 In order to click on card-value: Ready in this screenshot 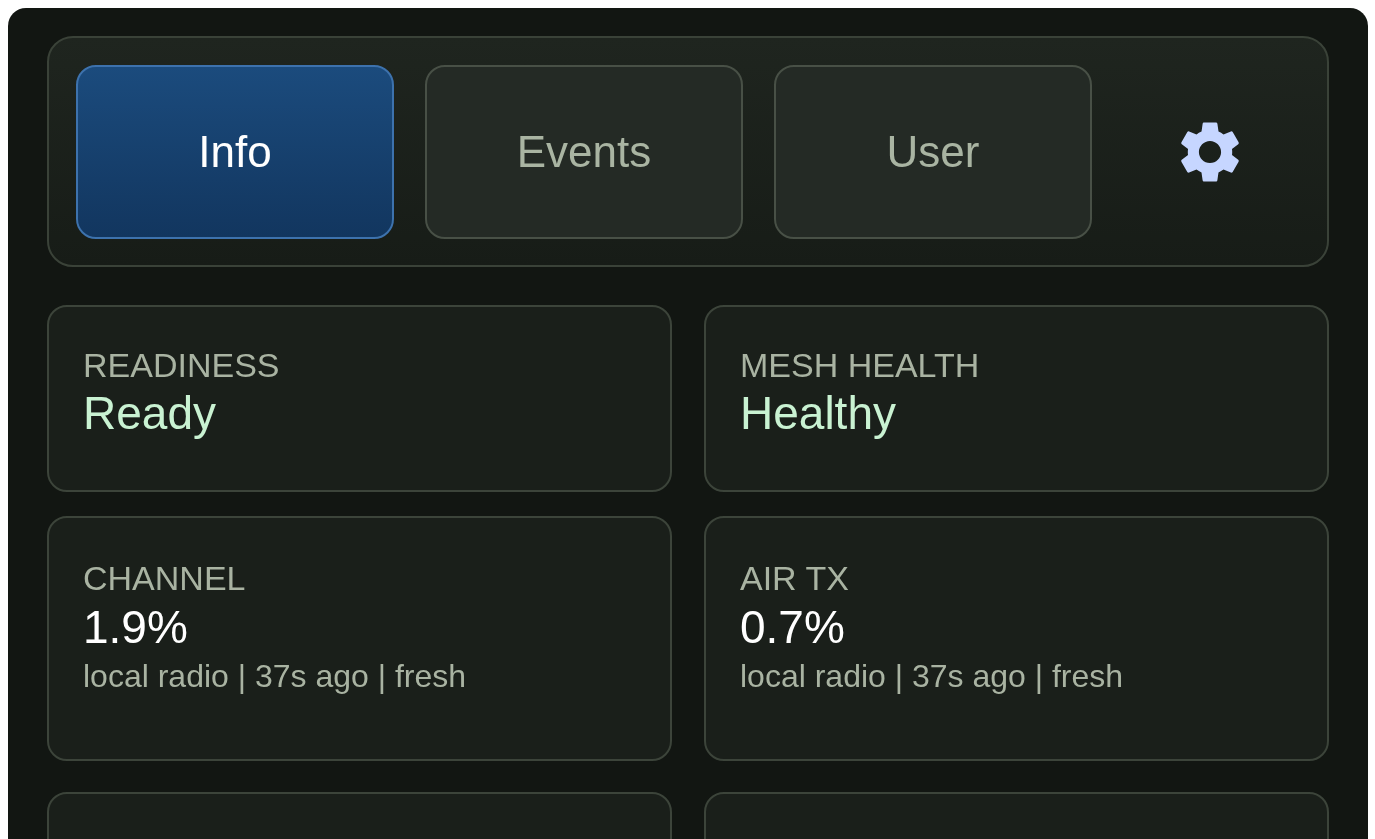, I will do `click(149, 413)`.